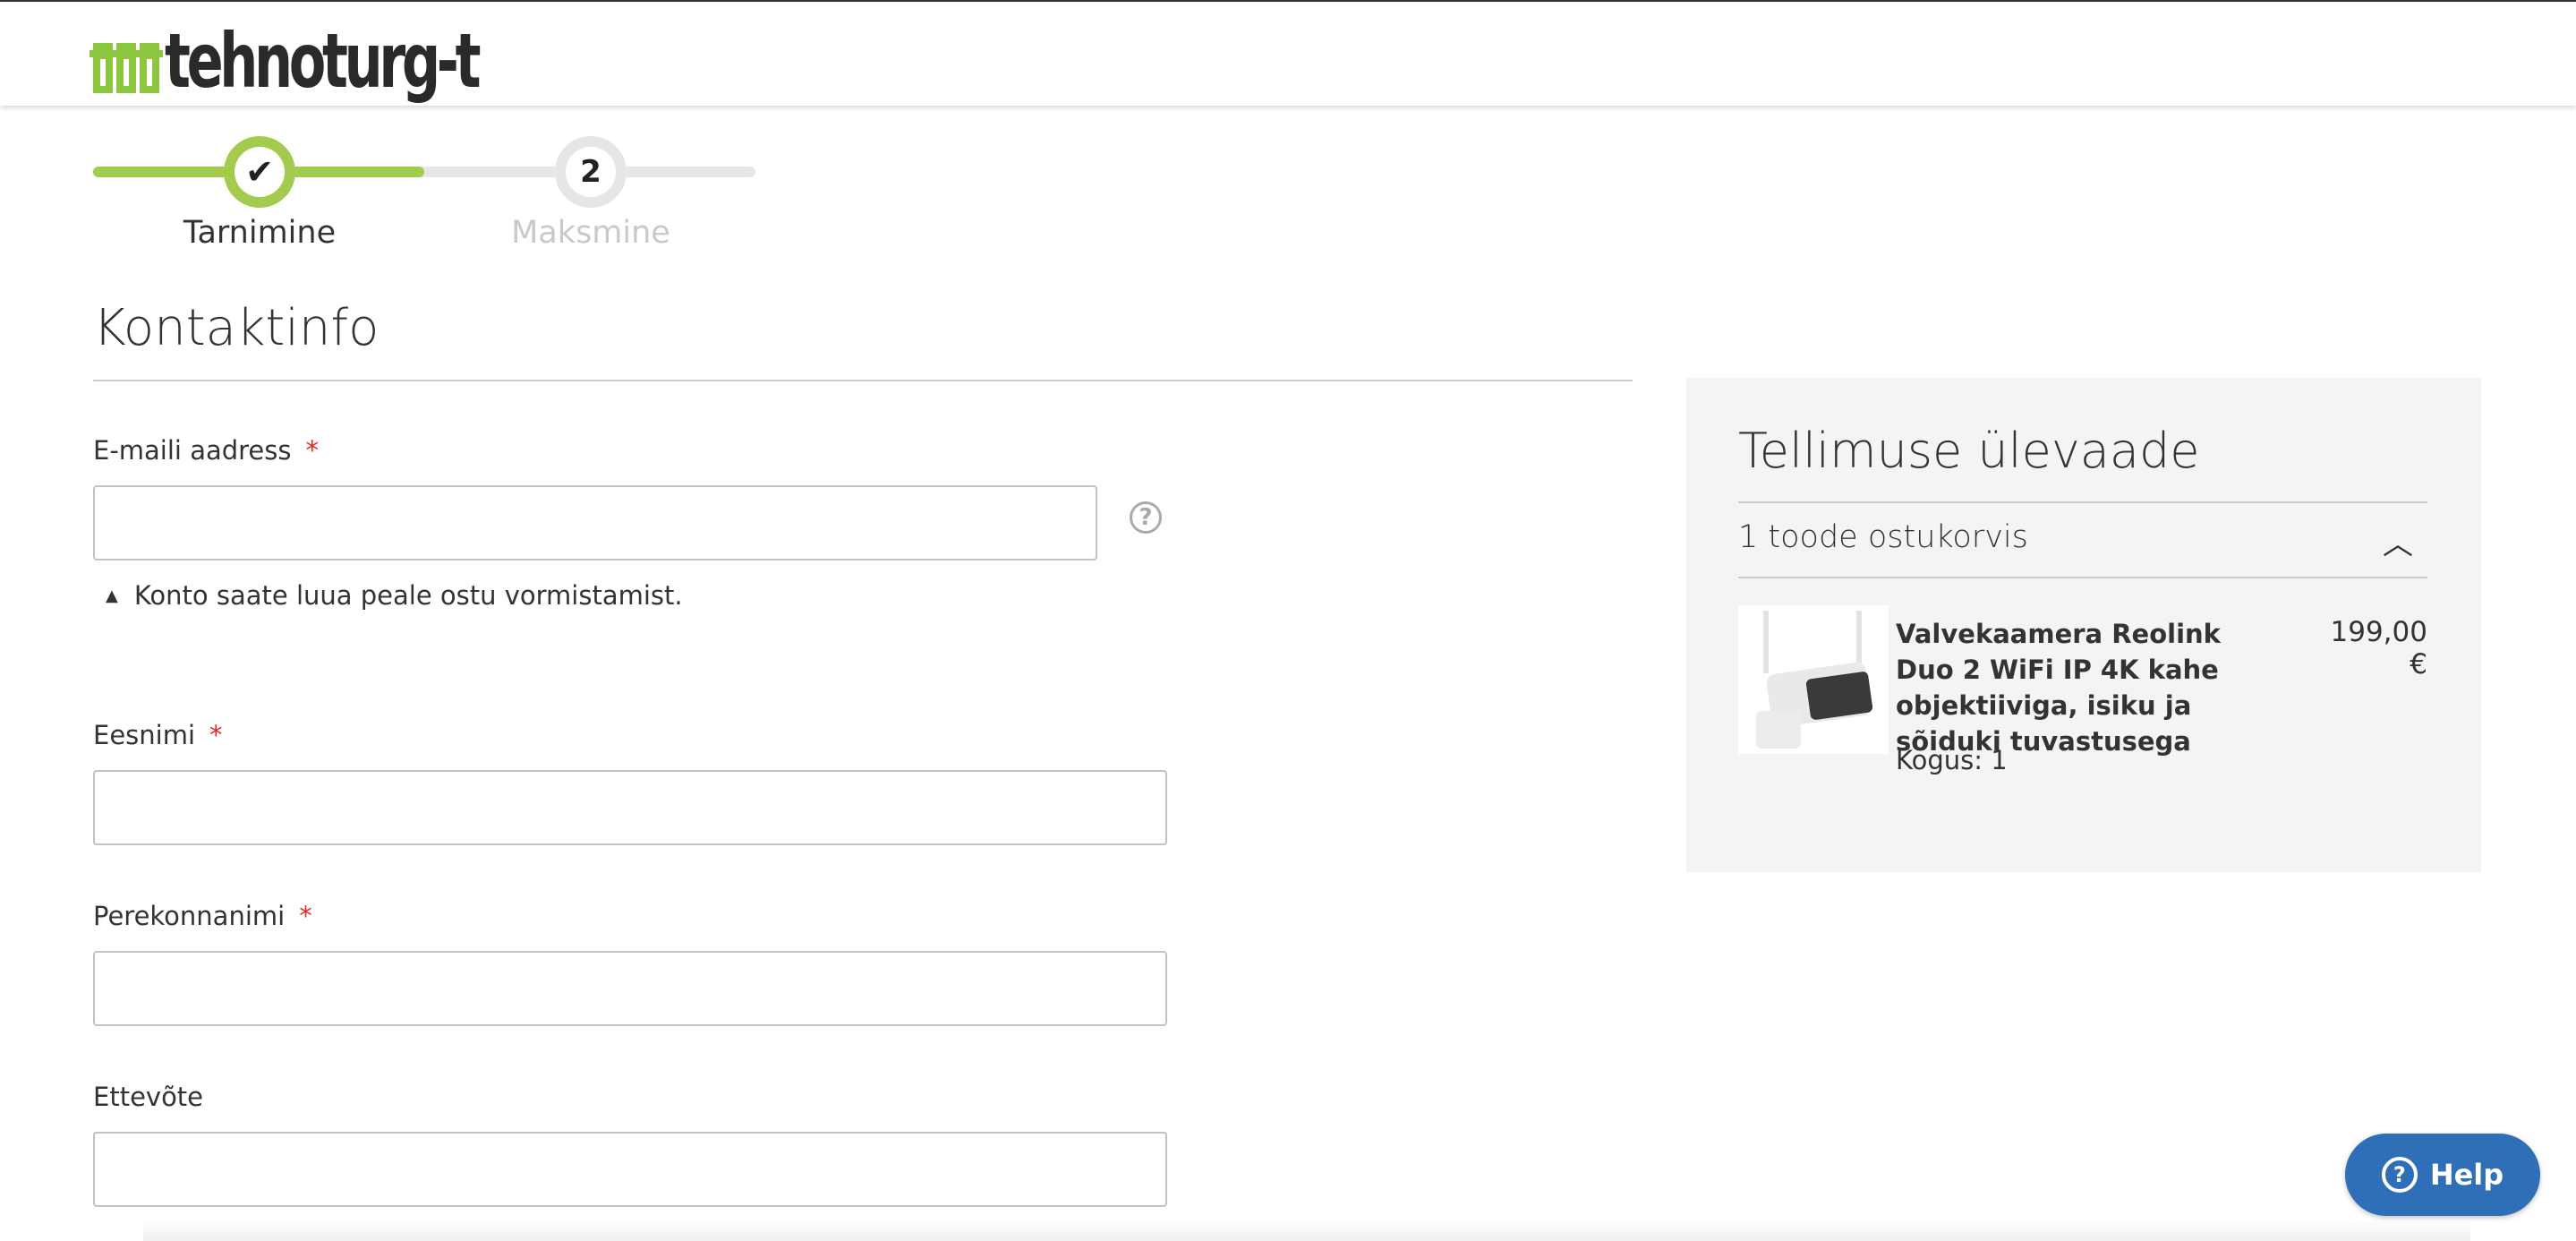 This screenshot has width=2576, height=1241. What do you see at coordinates (202, 916) in the screenshot?
I see `last-name-label: Perekonnanimi *` at bounding box center [202, 916].